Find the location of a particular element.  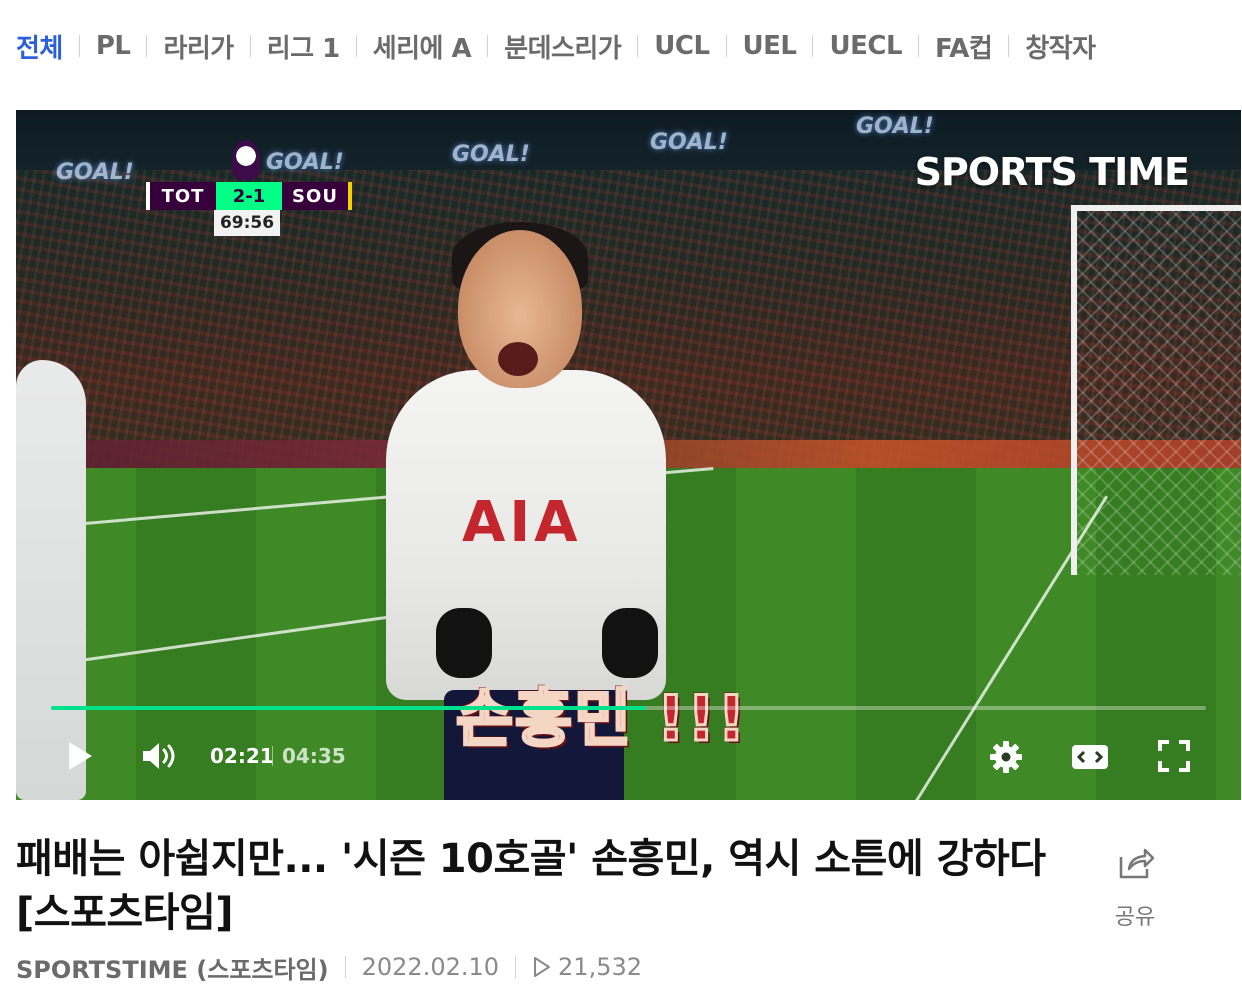

video-meta: SPORTSTIME (스포츠타임) 2022.02.10 21,532 is located at coordinates (329, 967).